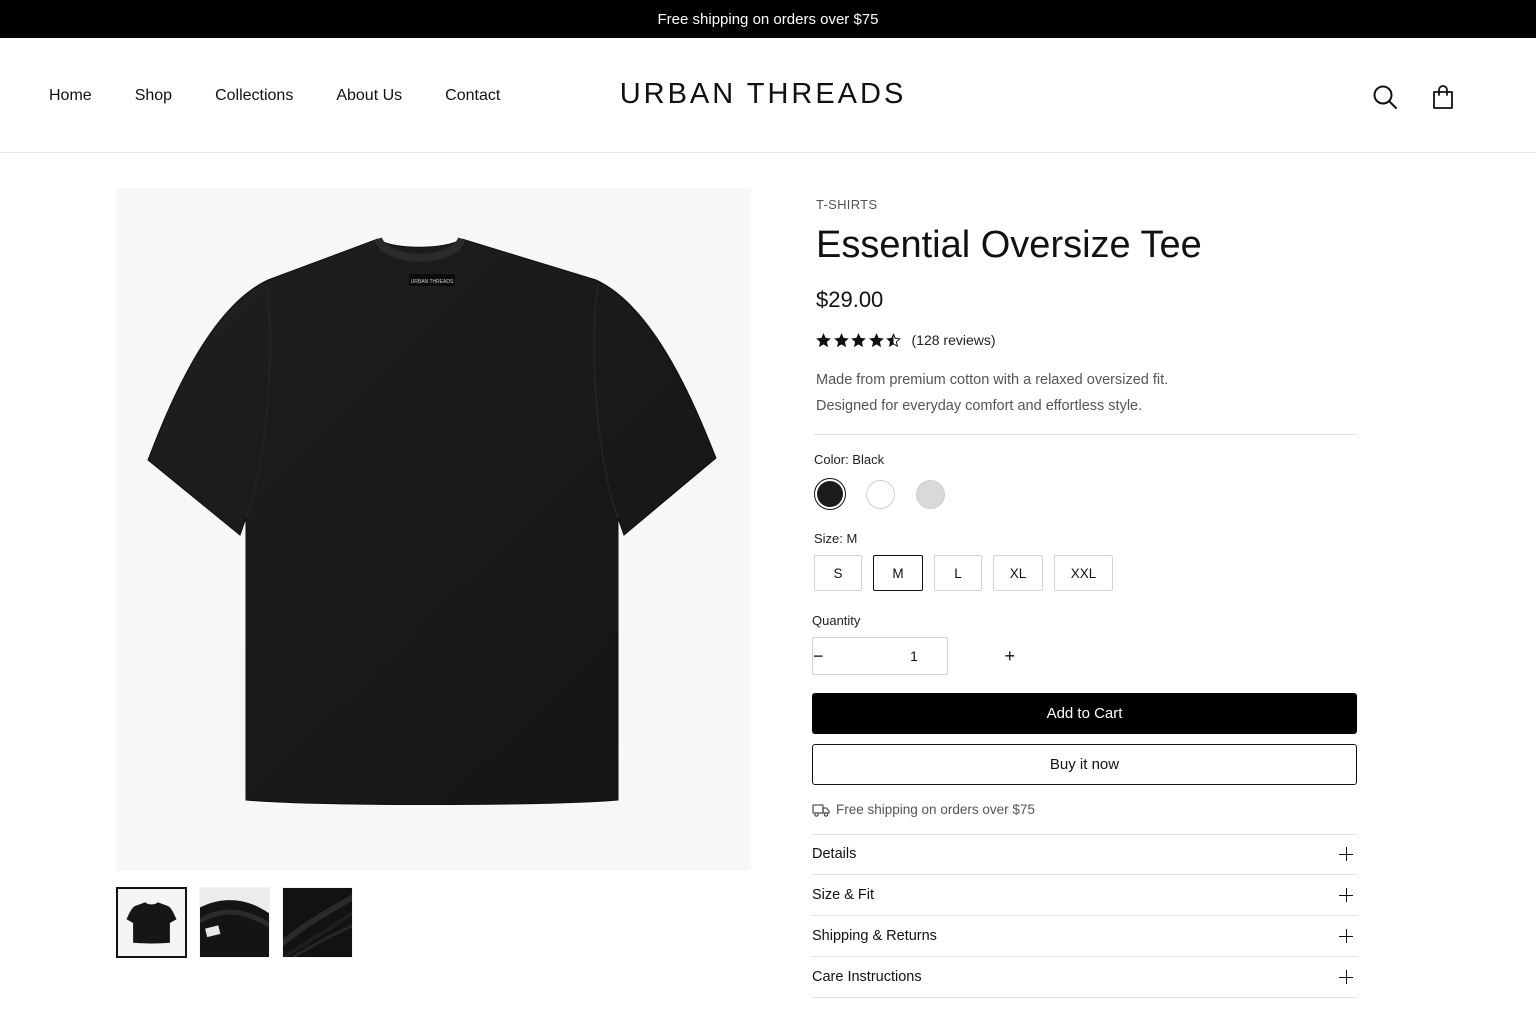 This screenshot has height=1024, width=1536. I want to click on color-swatch-white, so click(880, 494).